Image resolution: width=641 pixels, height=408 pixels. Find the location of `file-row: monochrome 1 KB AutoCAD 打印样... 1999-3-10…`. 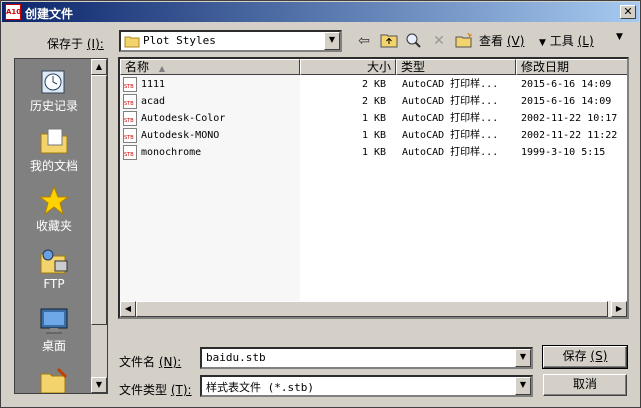

file-row: monochrome 1 KB AutoCAD 打印样... 1999-3-10… is located at coordinates (373, 152).